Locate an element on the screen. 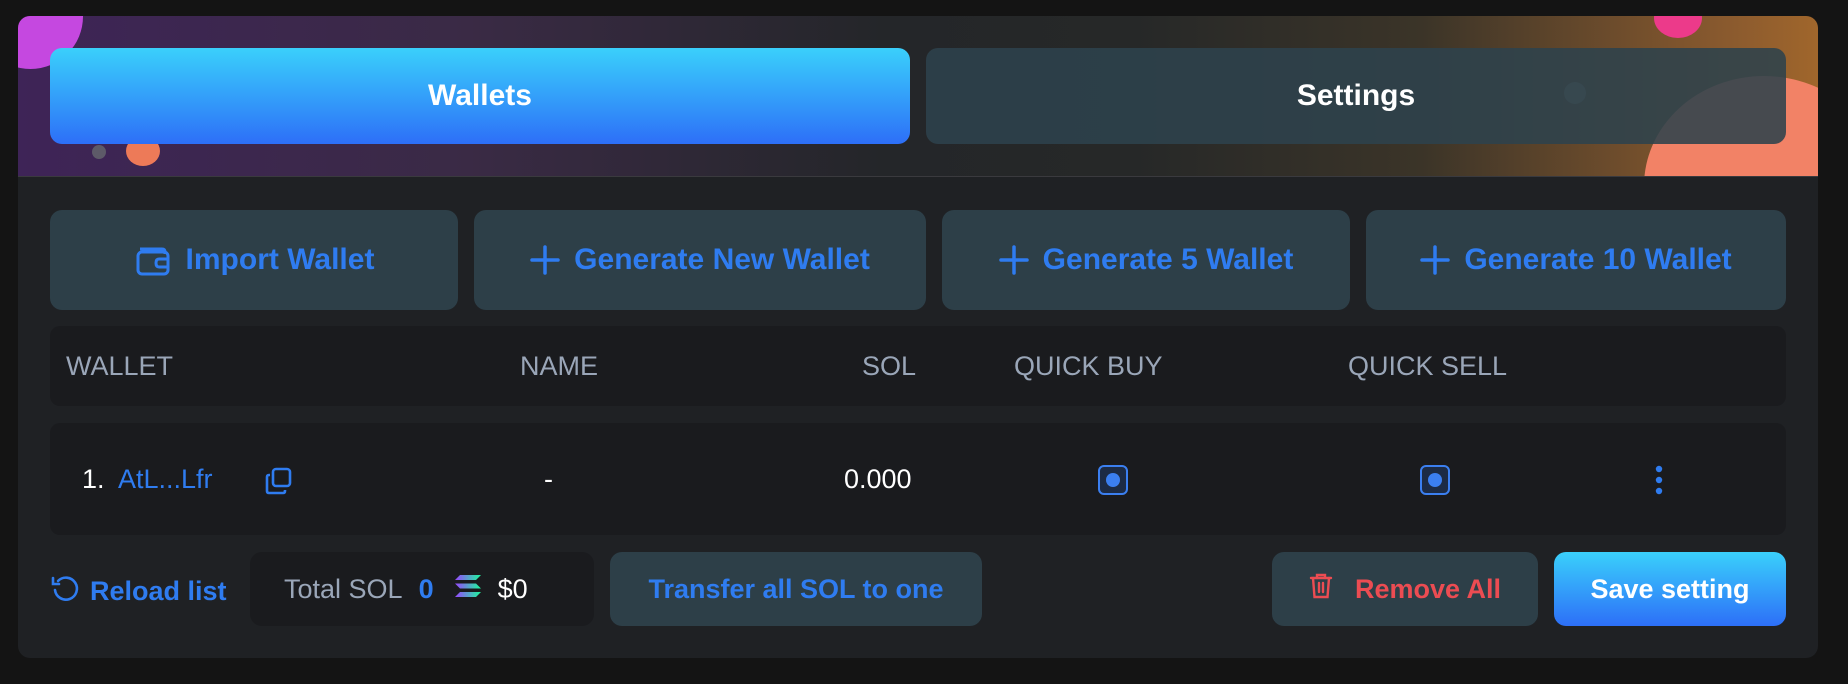  quick-buy-radio is located at coordinates (1113, 480).